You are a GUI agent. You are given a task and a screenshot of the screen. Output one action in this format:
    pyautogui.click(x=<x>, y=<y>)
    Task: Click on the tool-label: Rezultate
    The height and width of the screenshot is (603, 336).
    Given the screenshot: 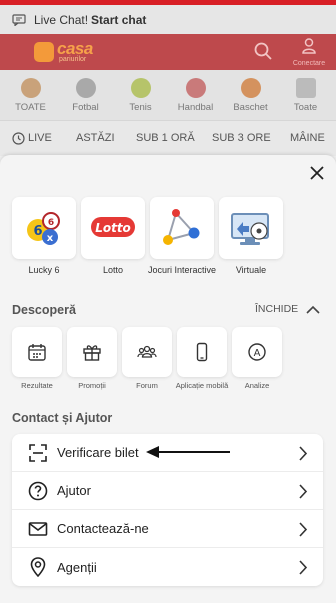 What is the action you would take?
    pyautogui.click(x=37, y=385)
    